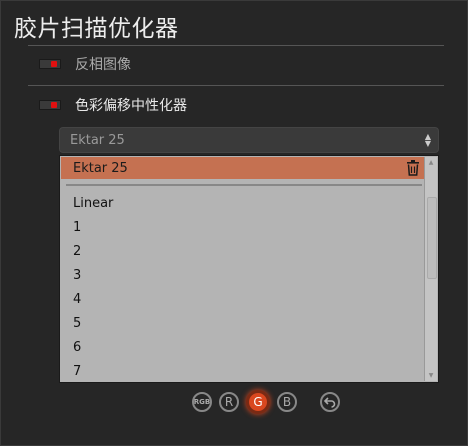 Image resolution: width=468 pixels, height=446 pixels. Describe the element at coordinates (432, 238) in the screenshot. I see `scrollbar-thumb` at that location.